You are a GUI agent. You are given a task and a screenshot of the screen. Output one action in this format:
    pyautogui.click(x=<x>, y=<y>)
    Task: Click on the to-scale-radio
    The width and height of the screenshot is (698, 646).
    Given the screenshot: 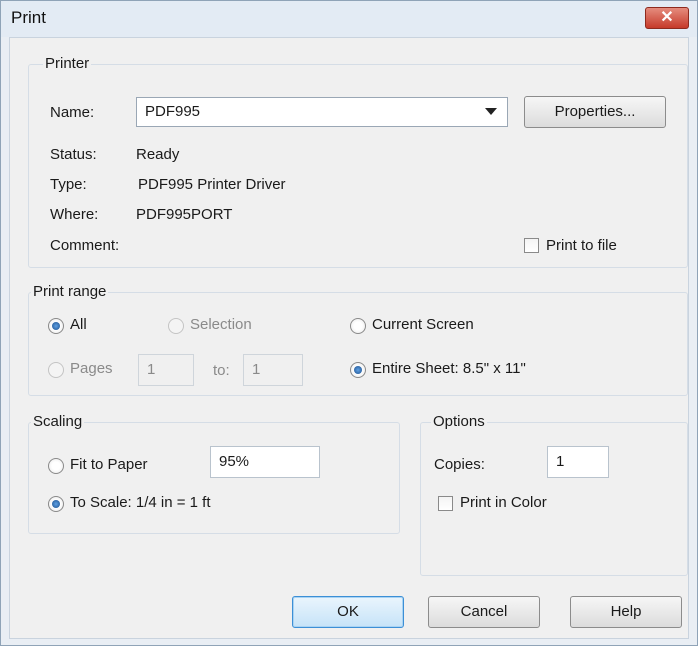 What is the action you would take?
    pyautogui.click(x=56, y=504)
    